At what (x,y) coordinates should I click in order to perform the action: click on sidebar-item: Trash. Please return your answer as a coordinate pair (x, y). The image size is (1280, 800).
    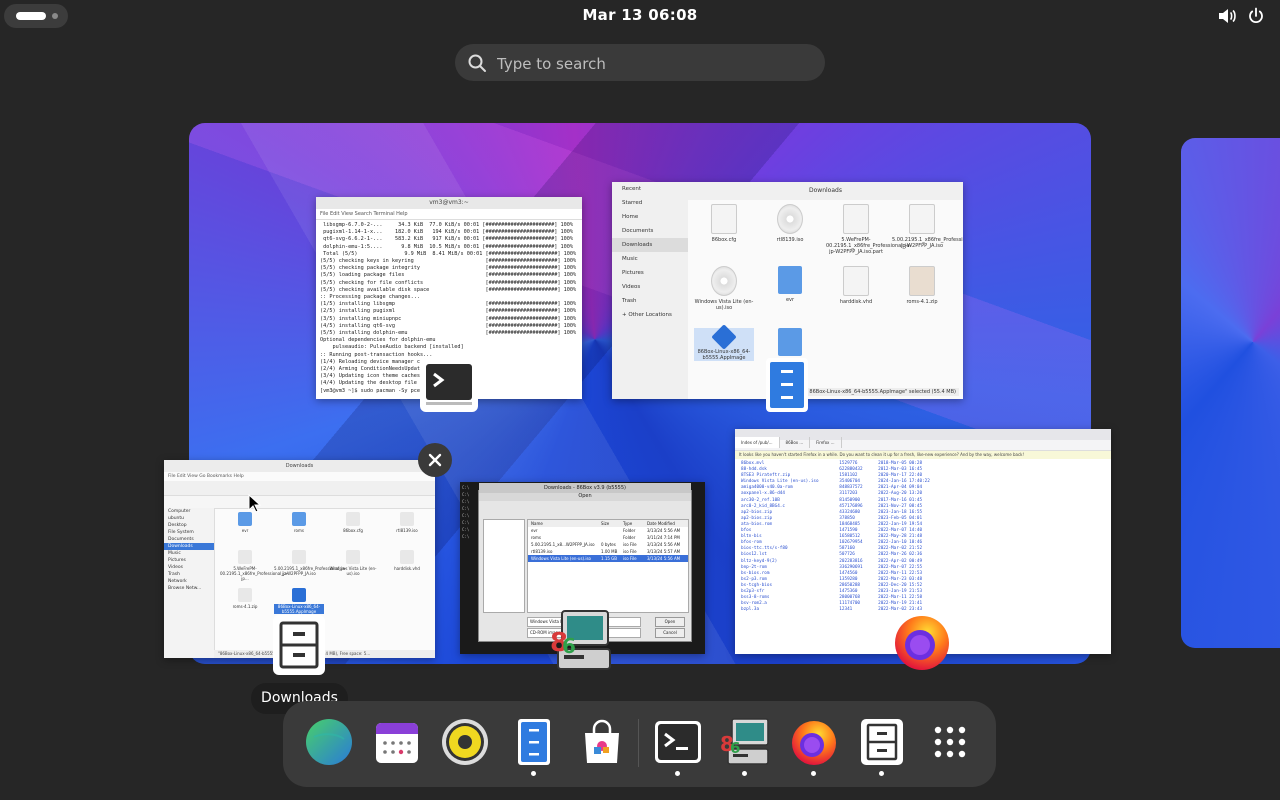
    Looking at the image, I should click on (650, 301).